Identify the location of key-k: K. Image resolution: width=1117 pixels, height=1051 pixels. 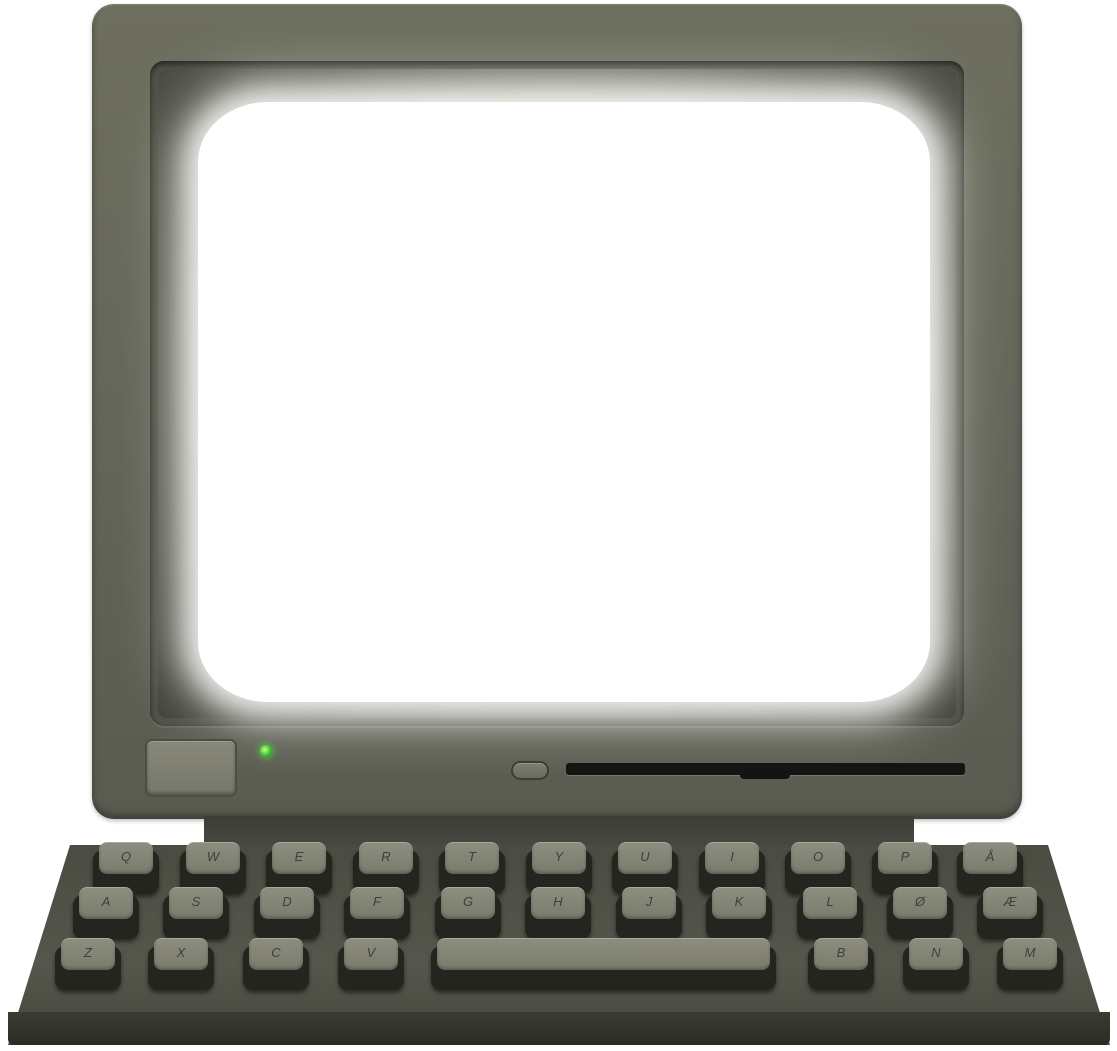
(739, 913).